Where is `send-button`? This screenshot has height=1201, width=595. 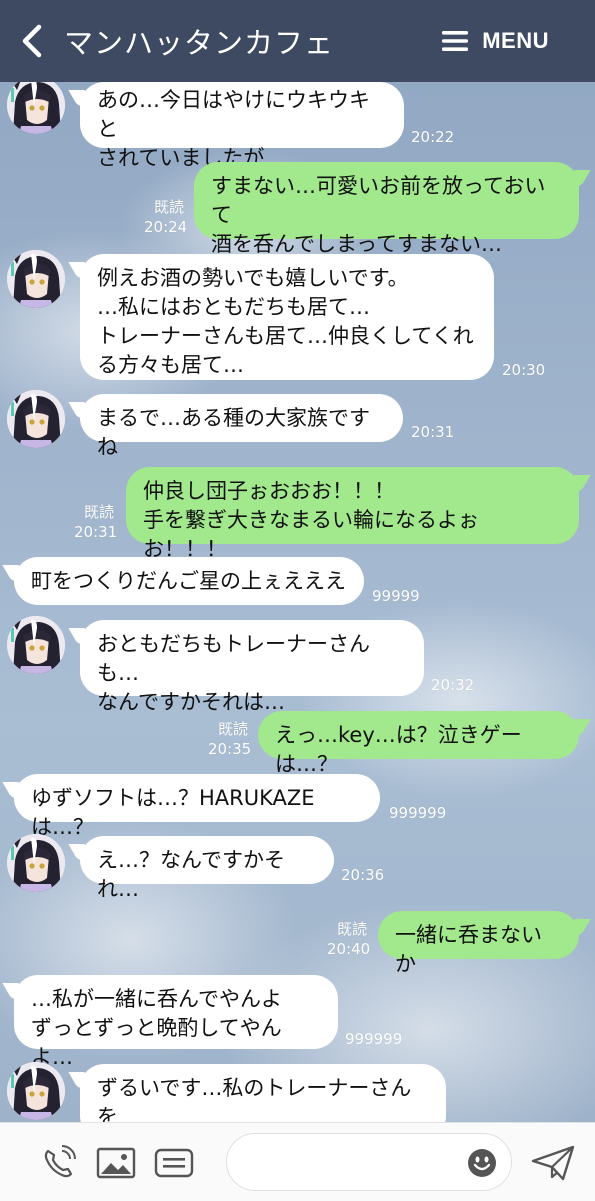
send-button is located at coordinates (553, 1163).